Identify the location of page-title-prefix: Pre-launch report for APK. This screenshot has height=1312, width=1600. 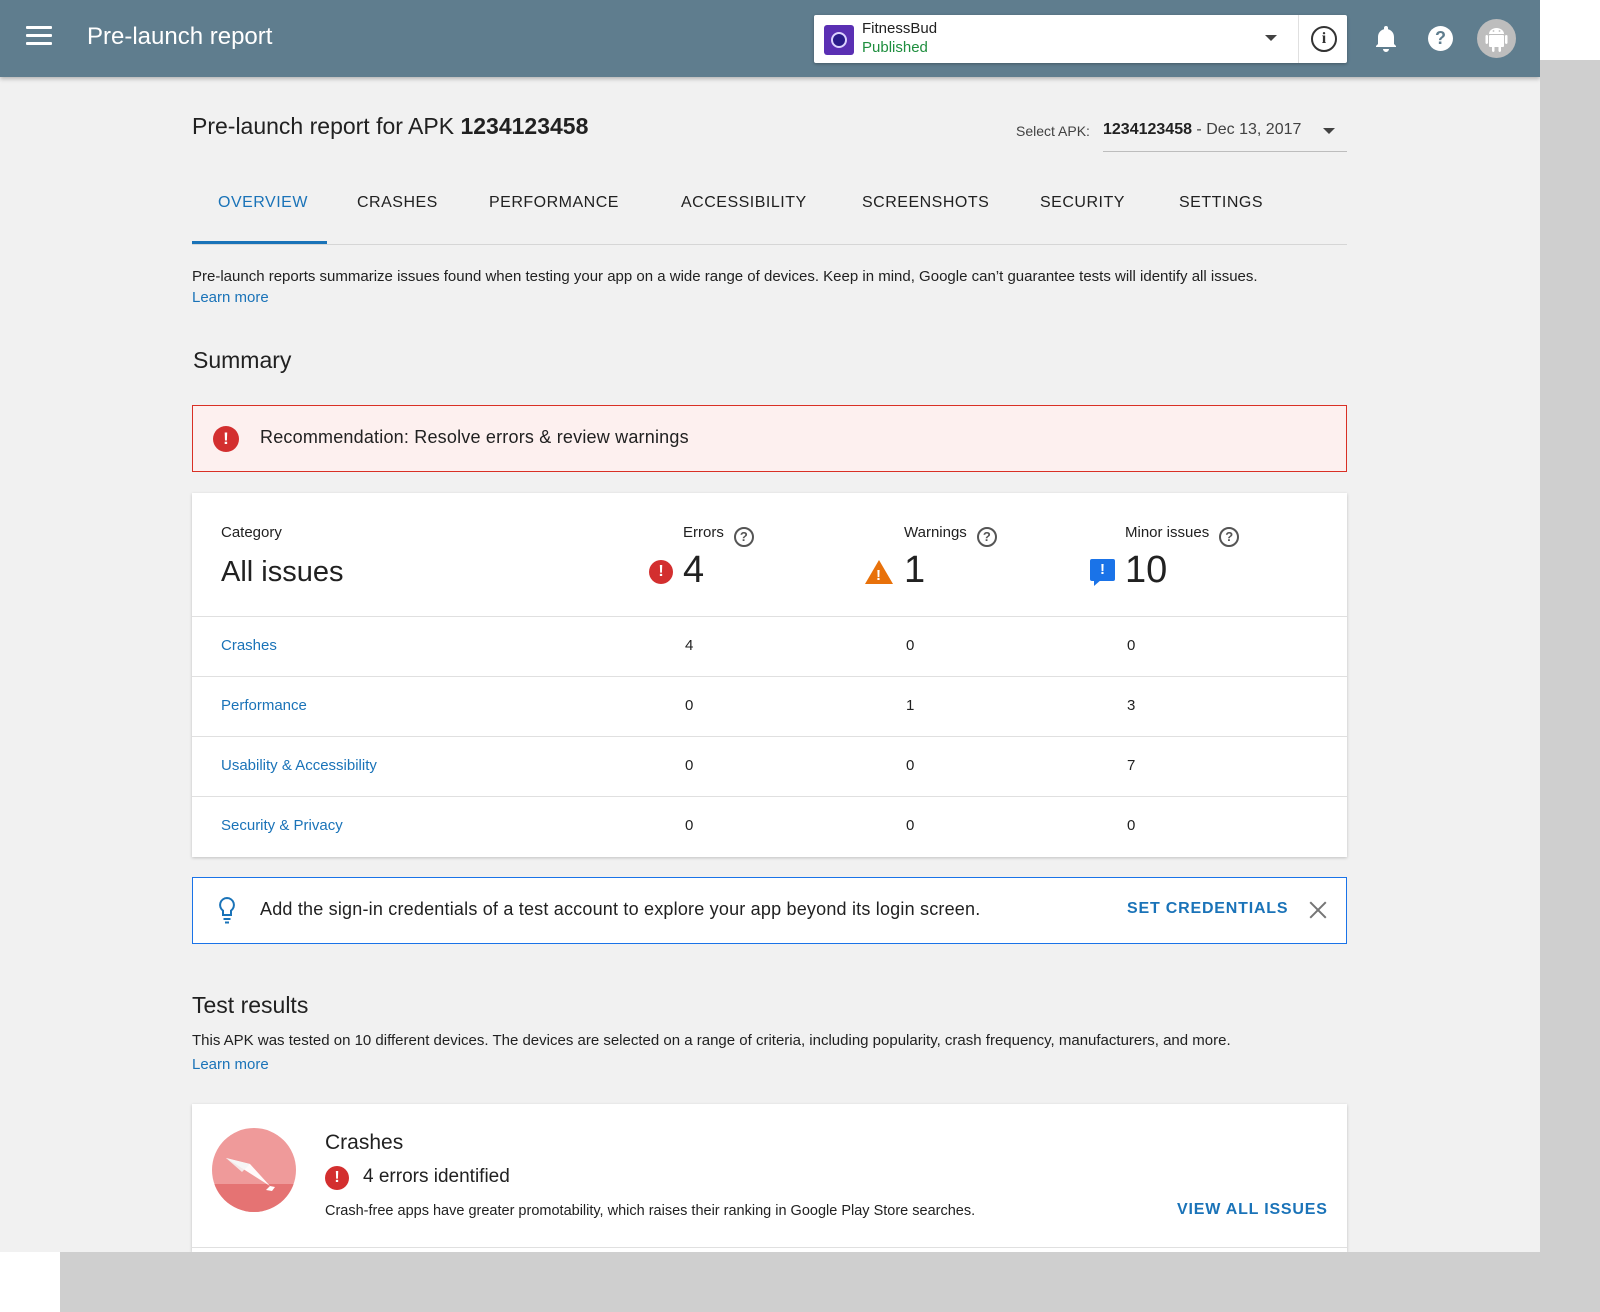
(326, 126).